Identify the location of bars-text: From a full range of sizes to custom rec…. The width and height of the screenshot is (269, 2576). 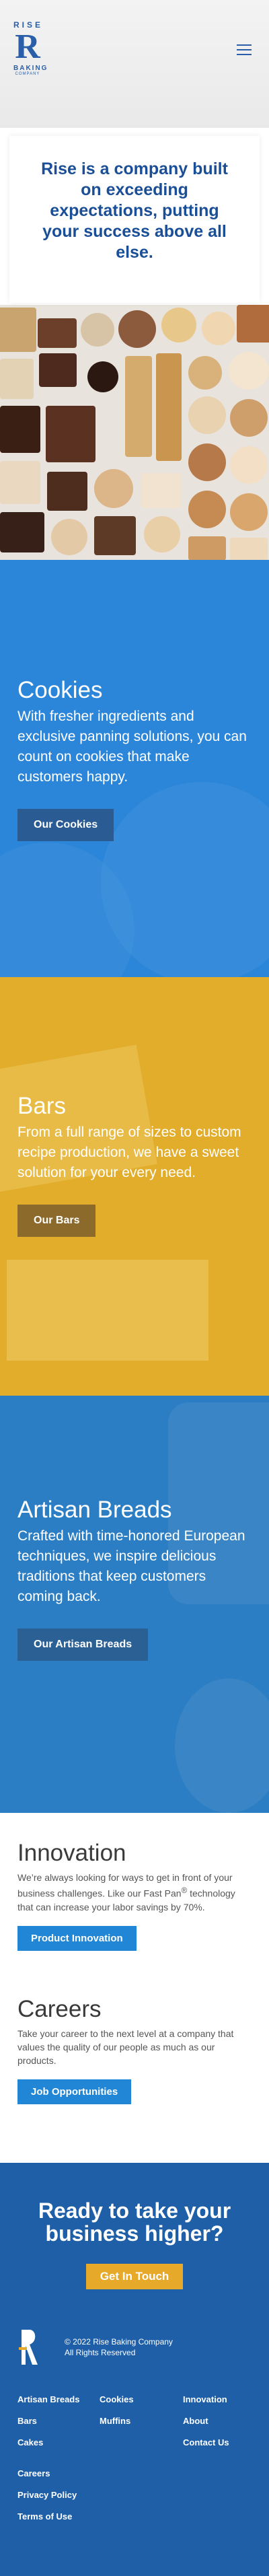
(129, 1152).